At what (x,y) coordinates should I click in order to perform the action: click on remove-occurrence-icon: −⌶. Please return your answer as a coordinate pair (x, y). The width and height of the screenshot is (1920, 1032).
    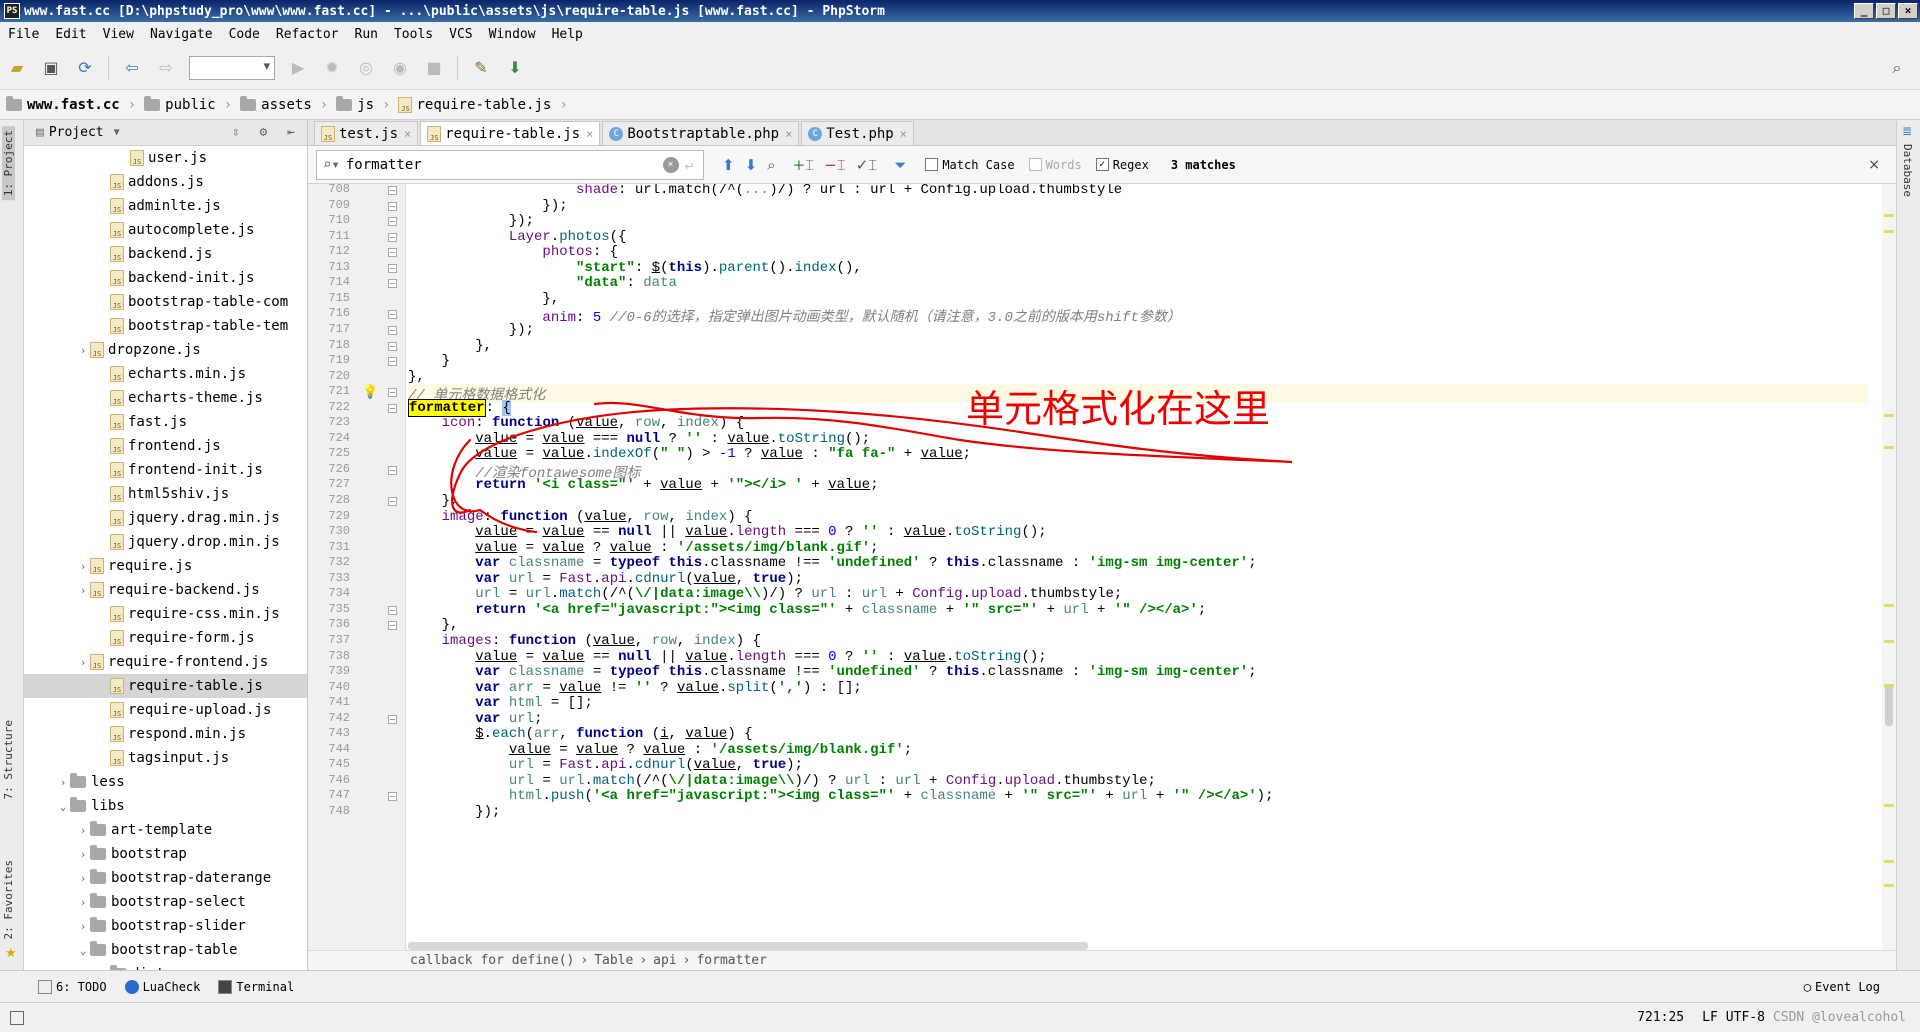
    Looking at the image, I should click on (835, 165).